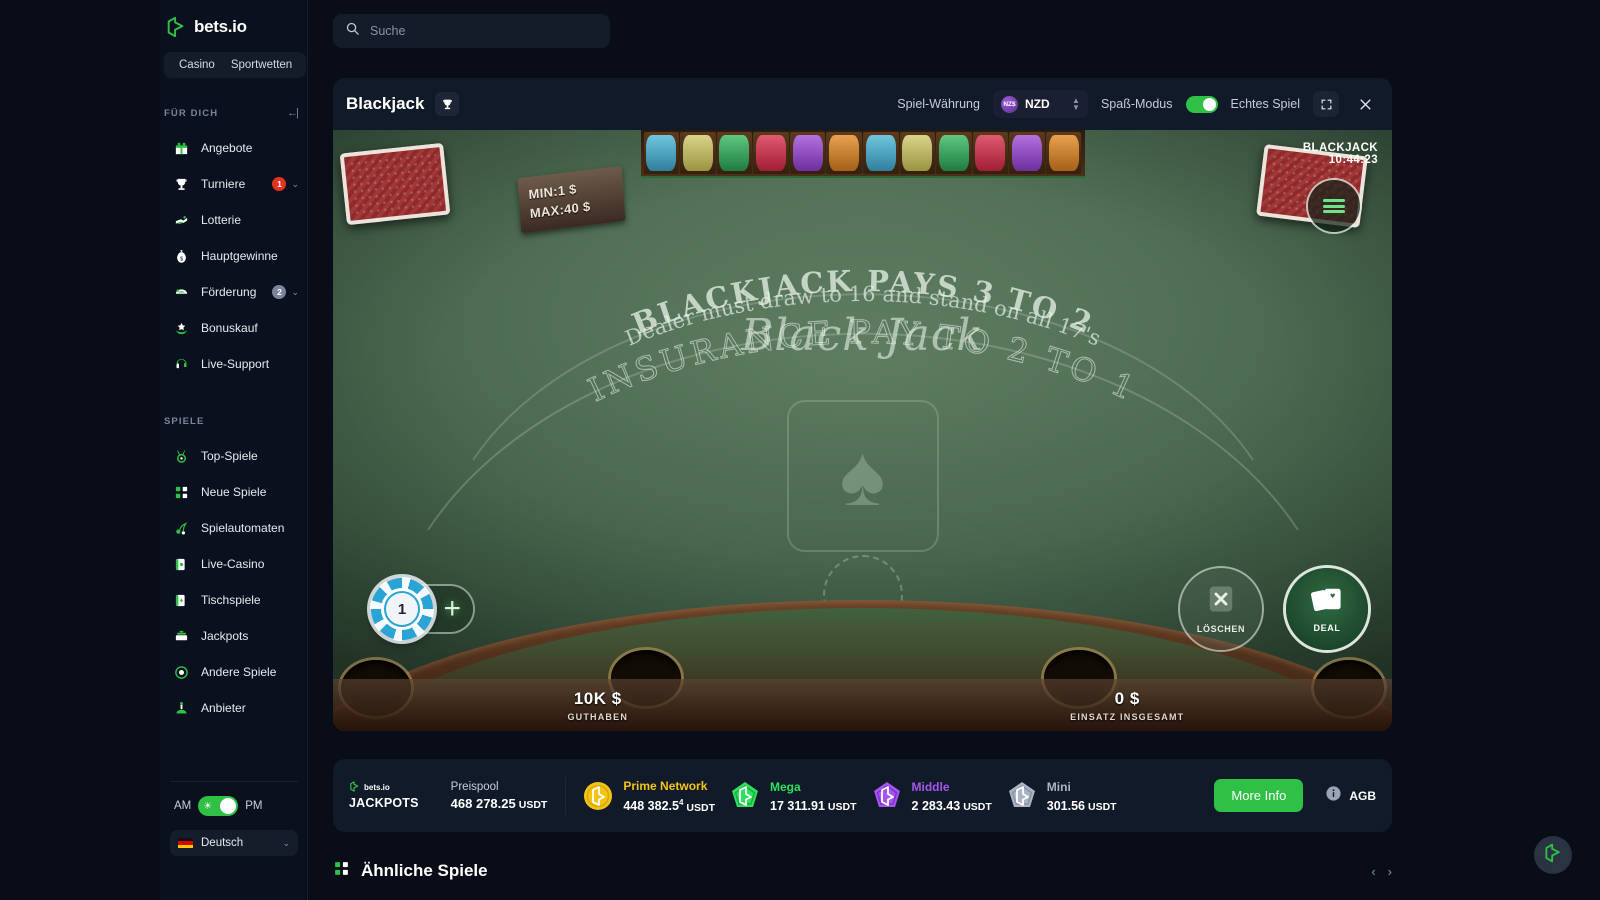 Image resolution: width=1600 pixels, height=900 pixels. What do you see at coordinates (181, 600) in the screenshot?
I see `table-games-icon` at bounding box center [181, 600].